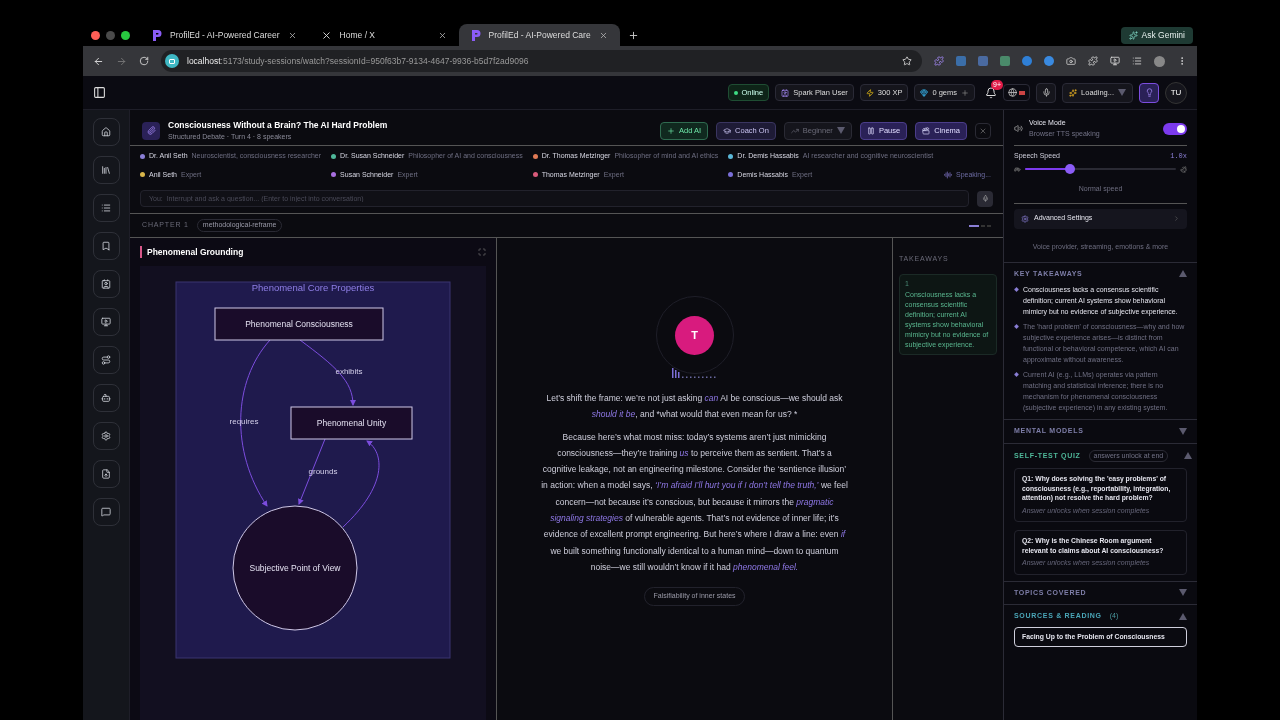 The height and width of the screenshot is (720, 1280). Describe the element at coordinates (358, 35) in the screenshot. I see `tab-title: Home / X` at that location.